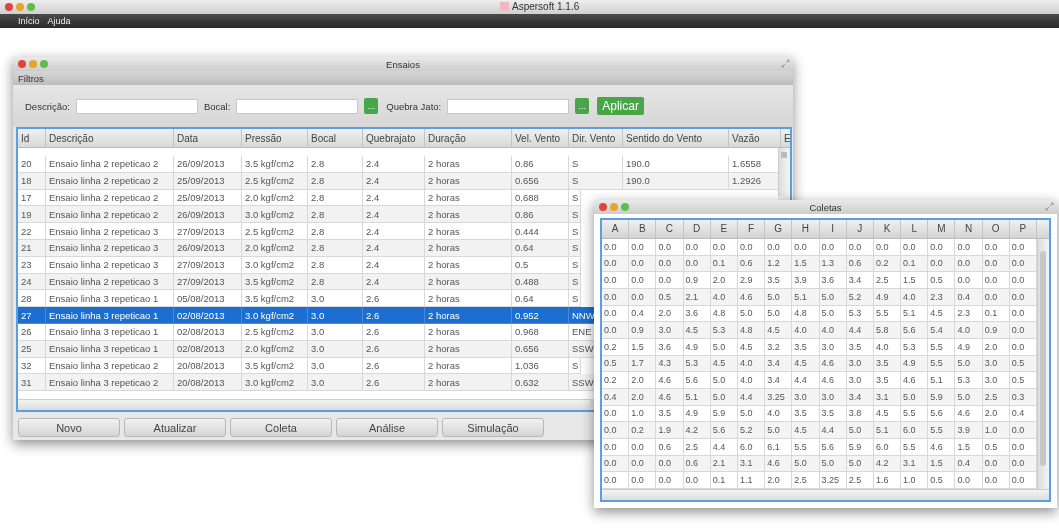 The image size is (1059, 529). Describe the element at coordinates (969, 229) in the screenshot. I see `column-header: N` at that location.